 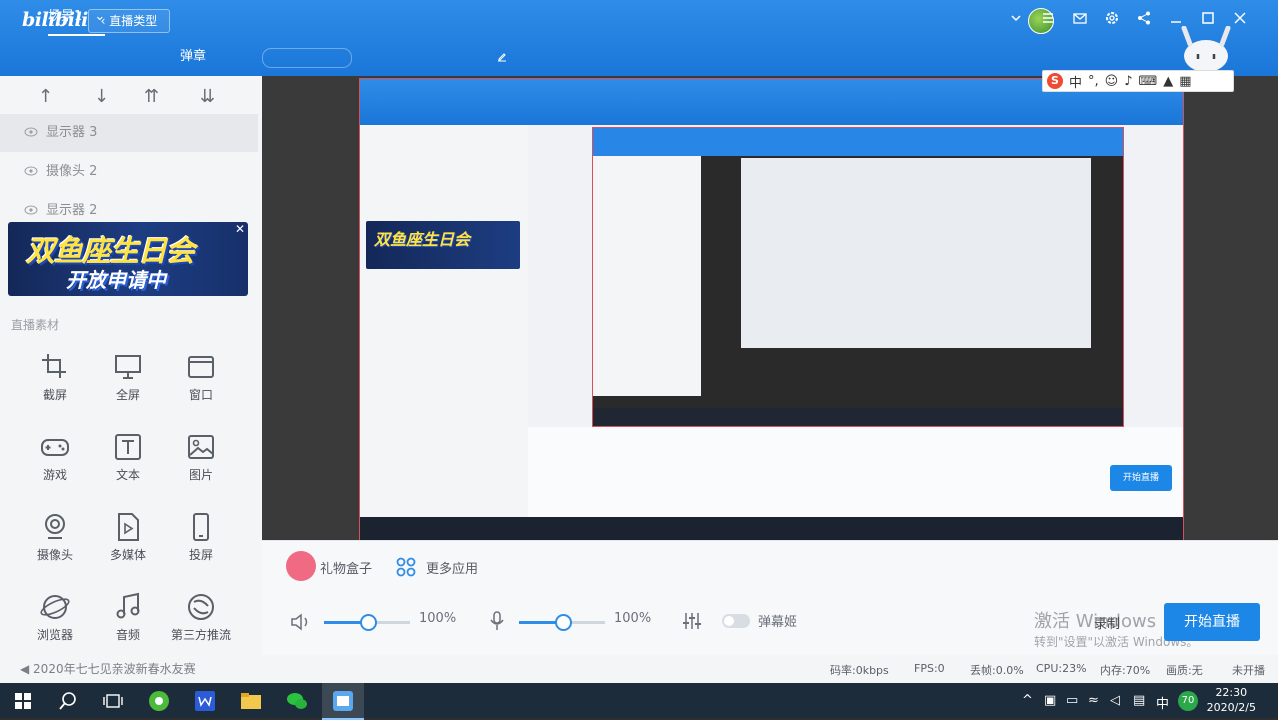 I want to click on mic-knob, so click(x=563, y=622).